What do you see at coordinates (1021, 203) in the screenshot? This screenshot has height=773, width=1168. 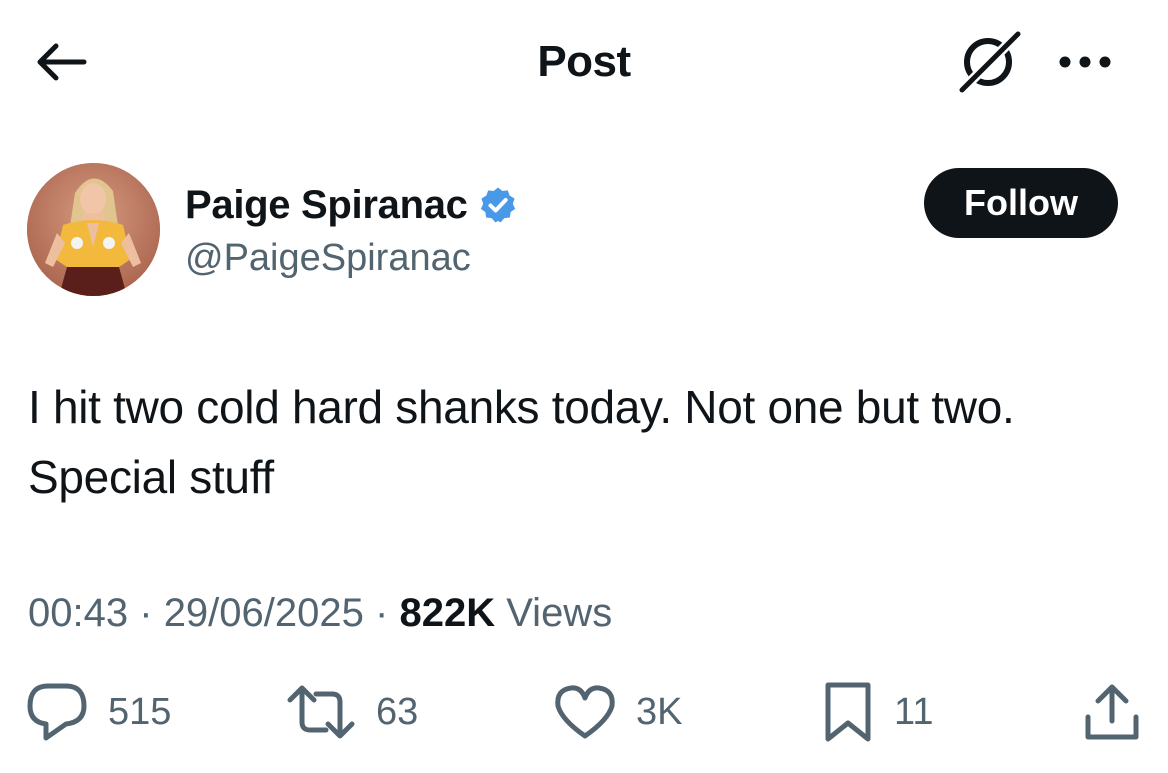 I see `follow-button: Follow` at bounding box center [1021, 203].